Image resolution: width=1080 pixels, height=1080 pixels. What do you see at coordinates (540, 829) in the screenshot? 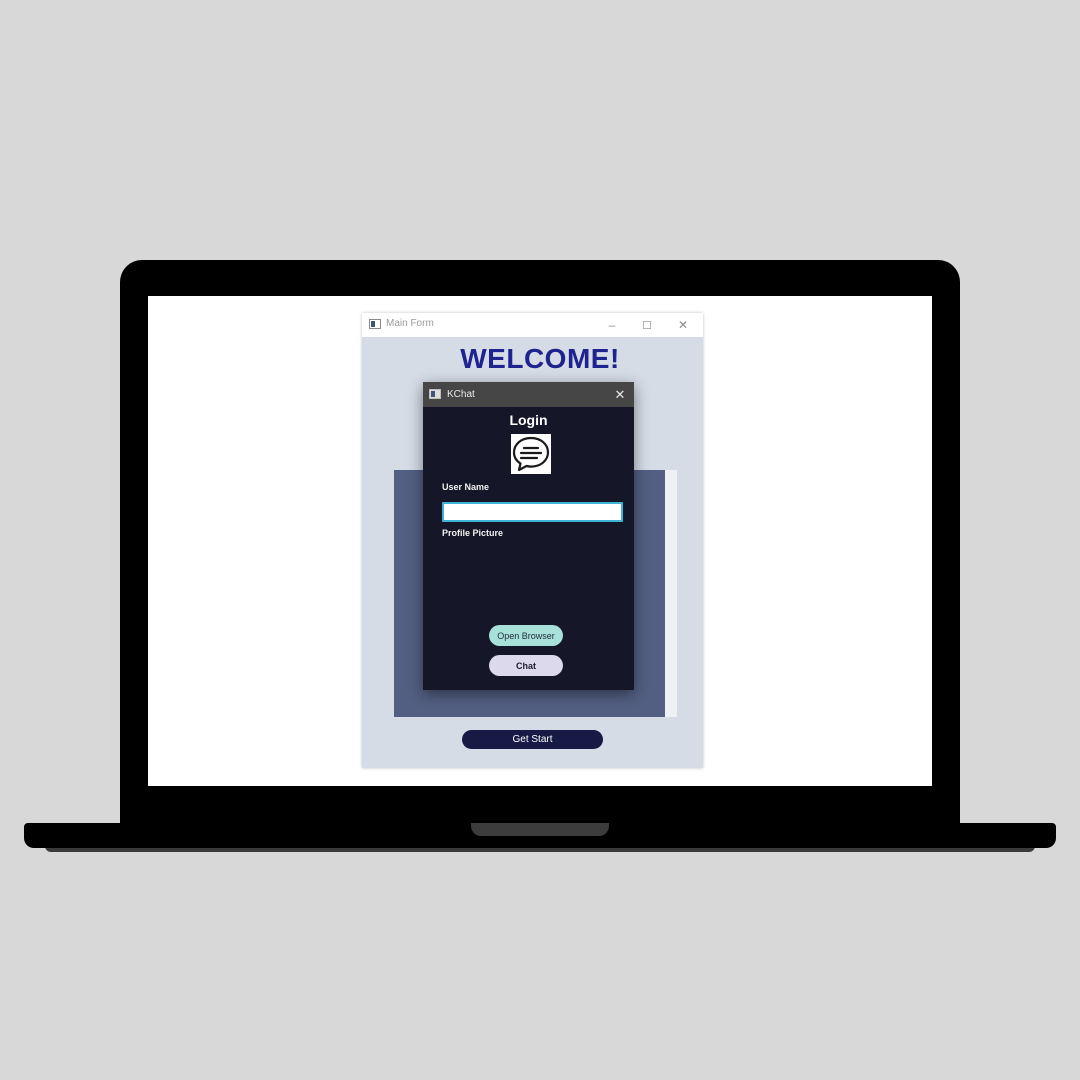
I see `laptop-notch` at bounding box center [540, 829].